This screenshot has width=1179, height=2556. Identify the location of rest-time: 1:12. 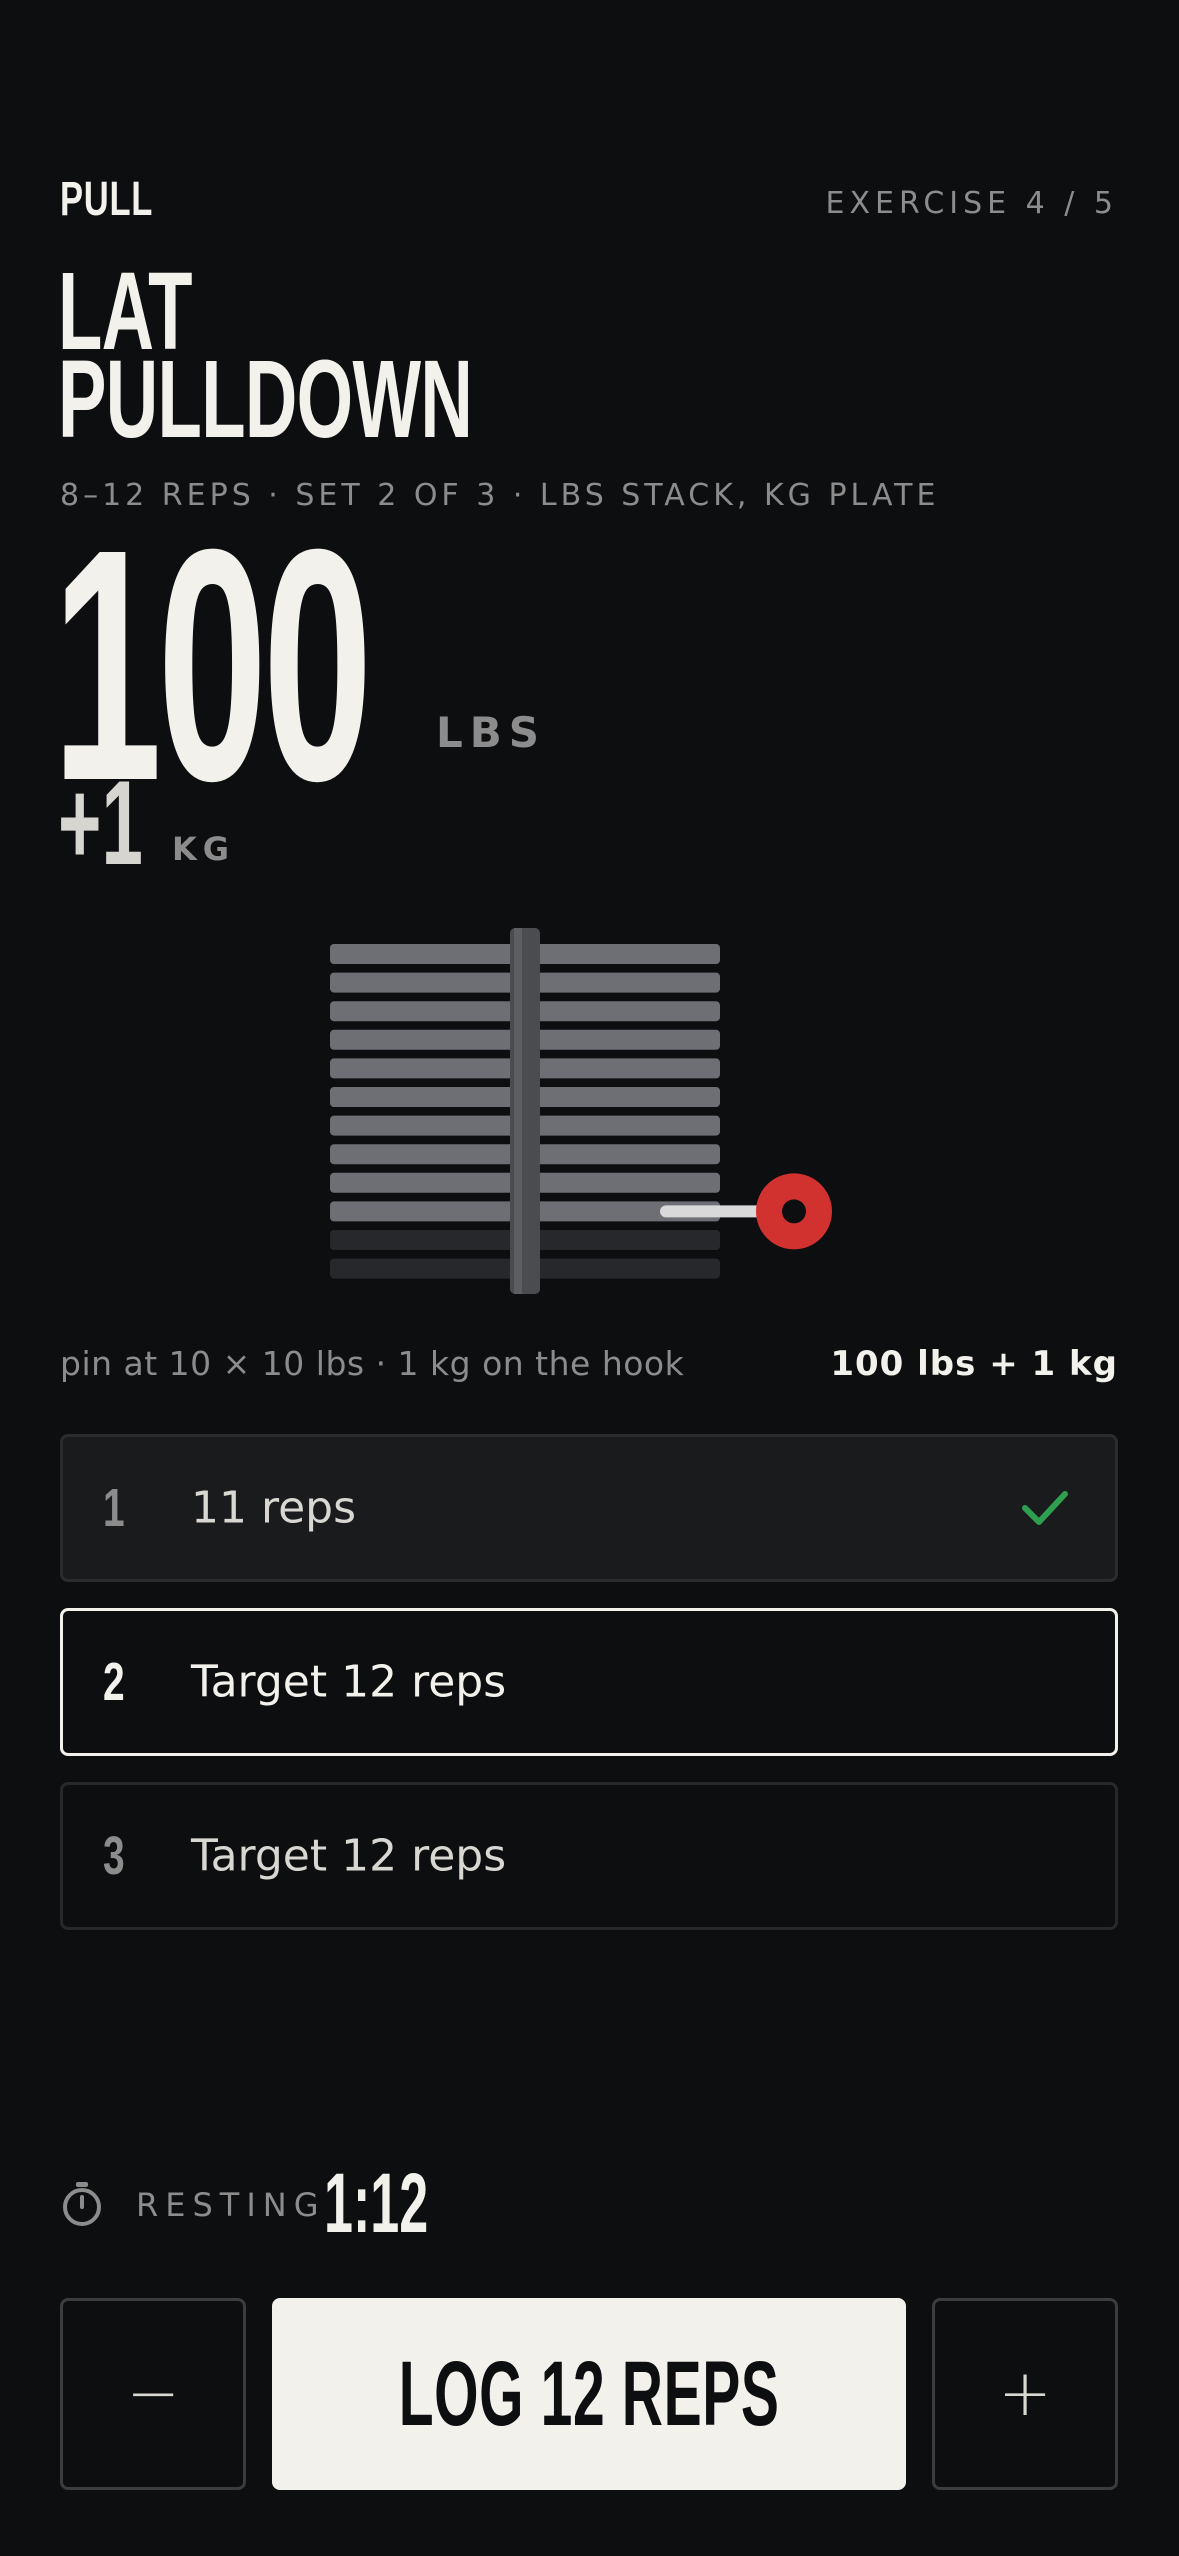
(376, 2203).